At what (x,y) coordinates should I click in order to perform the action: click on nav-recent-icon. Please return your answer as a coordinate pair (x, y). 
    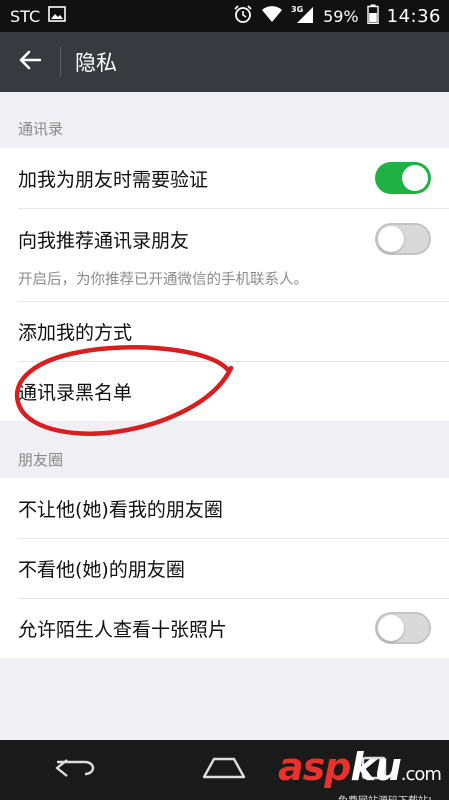
    Looking at the image, I should click on (374, 770).